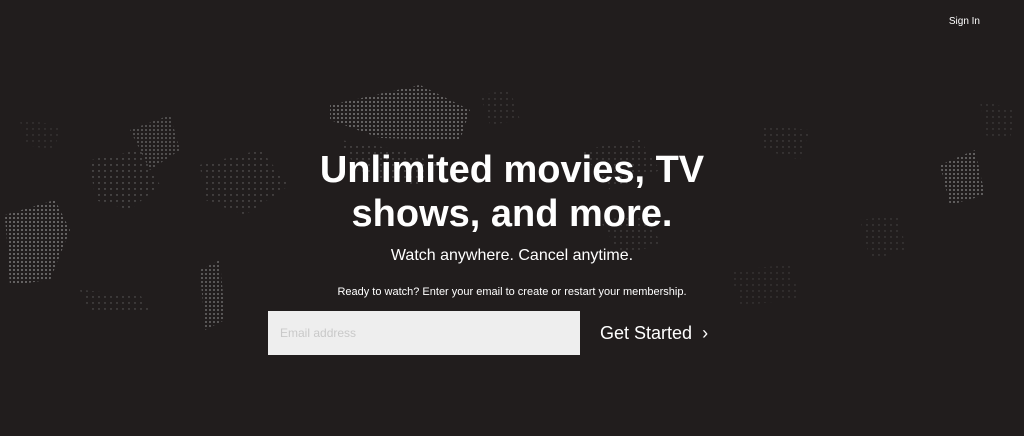 Image resolution: width=1024 pixels, height=436 pixels. I want to click on headline-line-1: Unlimited movies, TV, so click(512, 170).